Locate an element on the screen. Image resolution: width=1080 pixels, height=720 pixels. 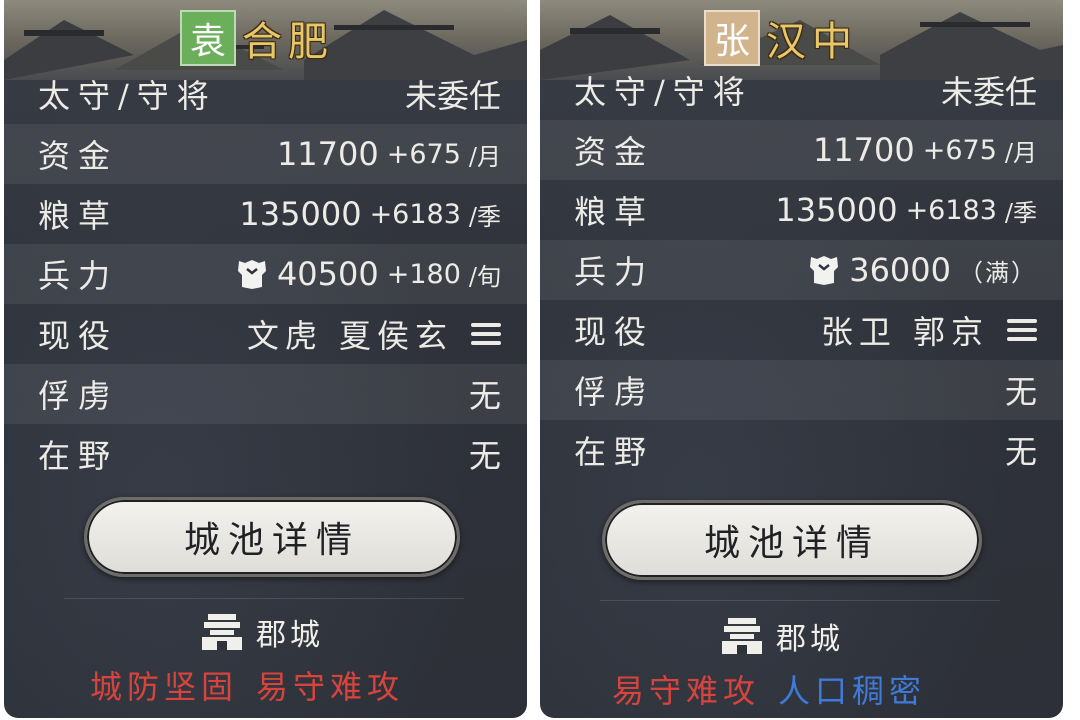
troops-row: 兵力 40500 +180/旬 is located at coordinates (265, 274).